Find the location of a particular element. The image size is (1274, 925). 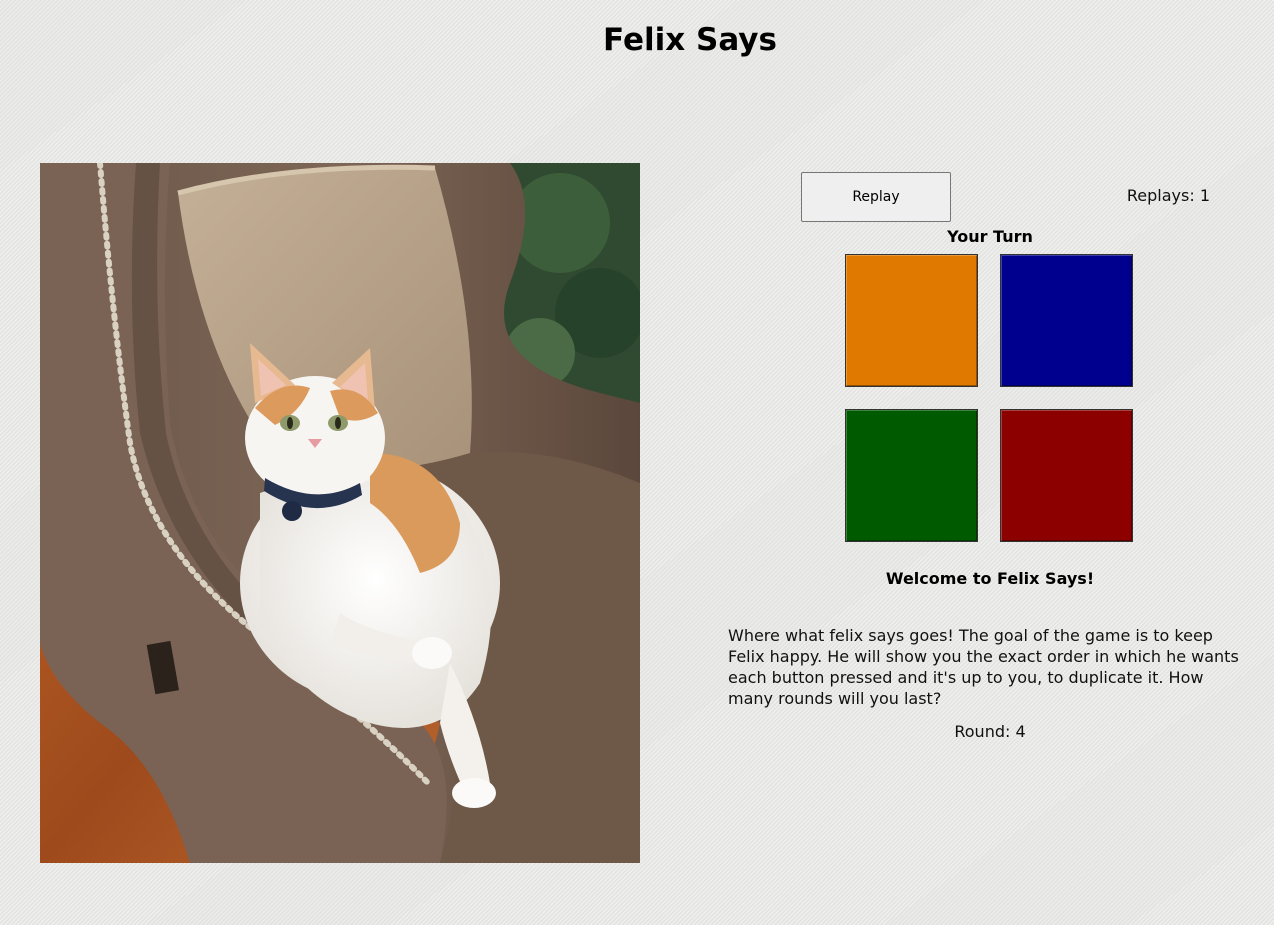

replay-button: Replay is located at coordinates (876, 197).